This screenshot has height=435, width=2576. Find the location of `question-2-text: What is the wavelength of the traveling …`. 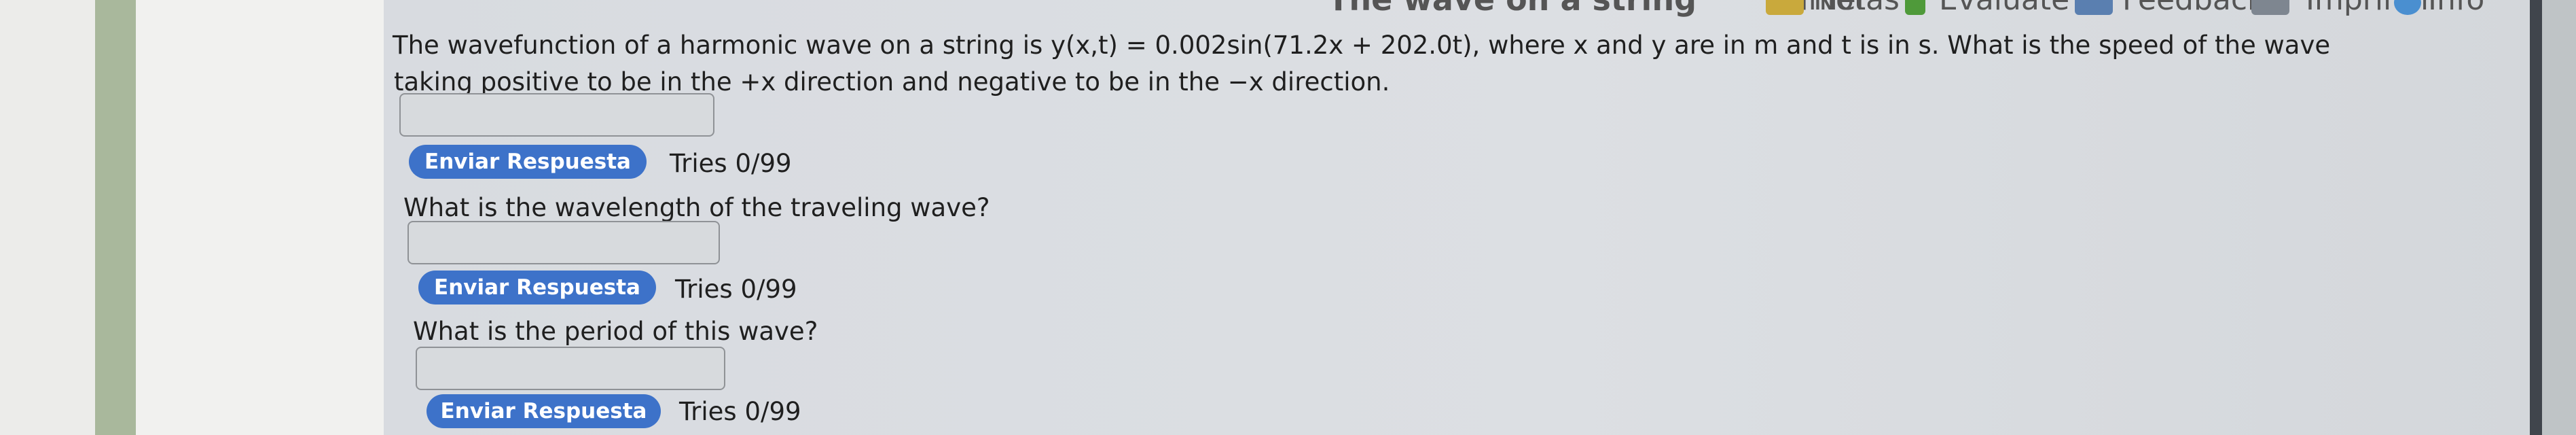

question-2-text: What is the wavelength of the traveling … is located at coordinates (696, 207).